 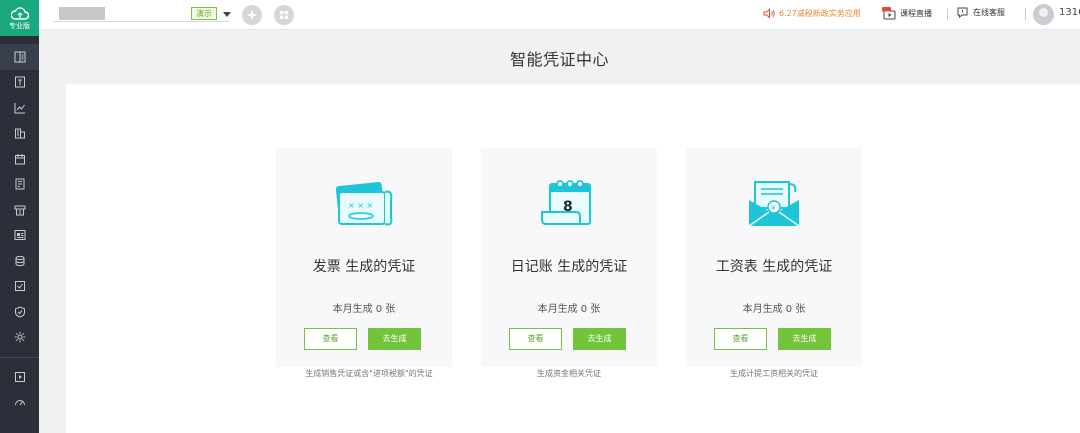 I want to click on sidebar-item-report, so click(x=19, y=236).